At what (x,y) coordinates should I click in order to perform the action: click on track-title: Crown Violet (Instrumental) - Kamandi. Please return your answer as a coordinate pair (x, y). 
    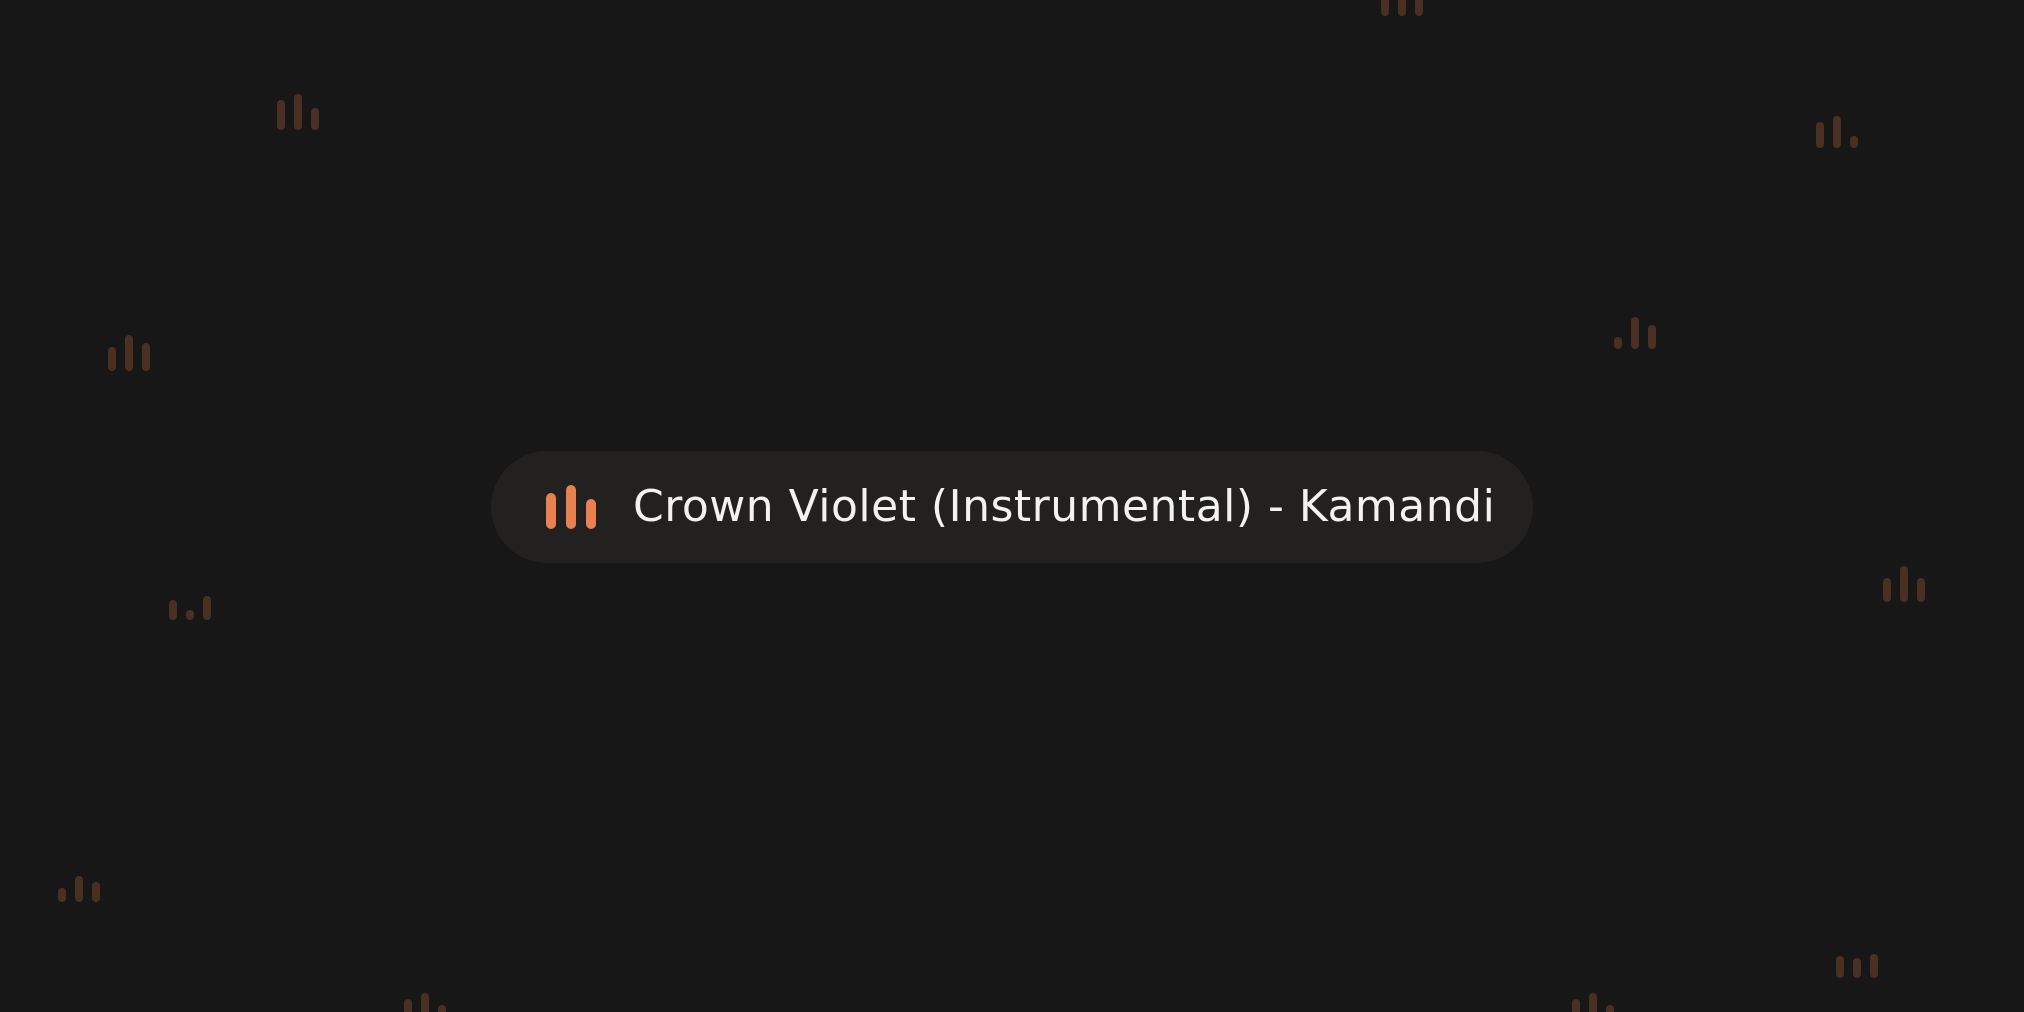
    Looking at the image, I should click on (1064, 506).